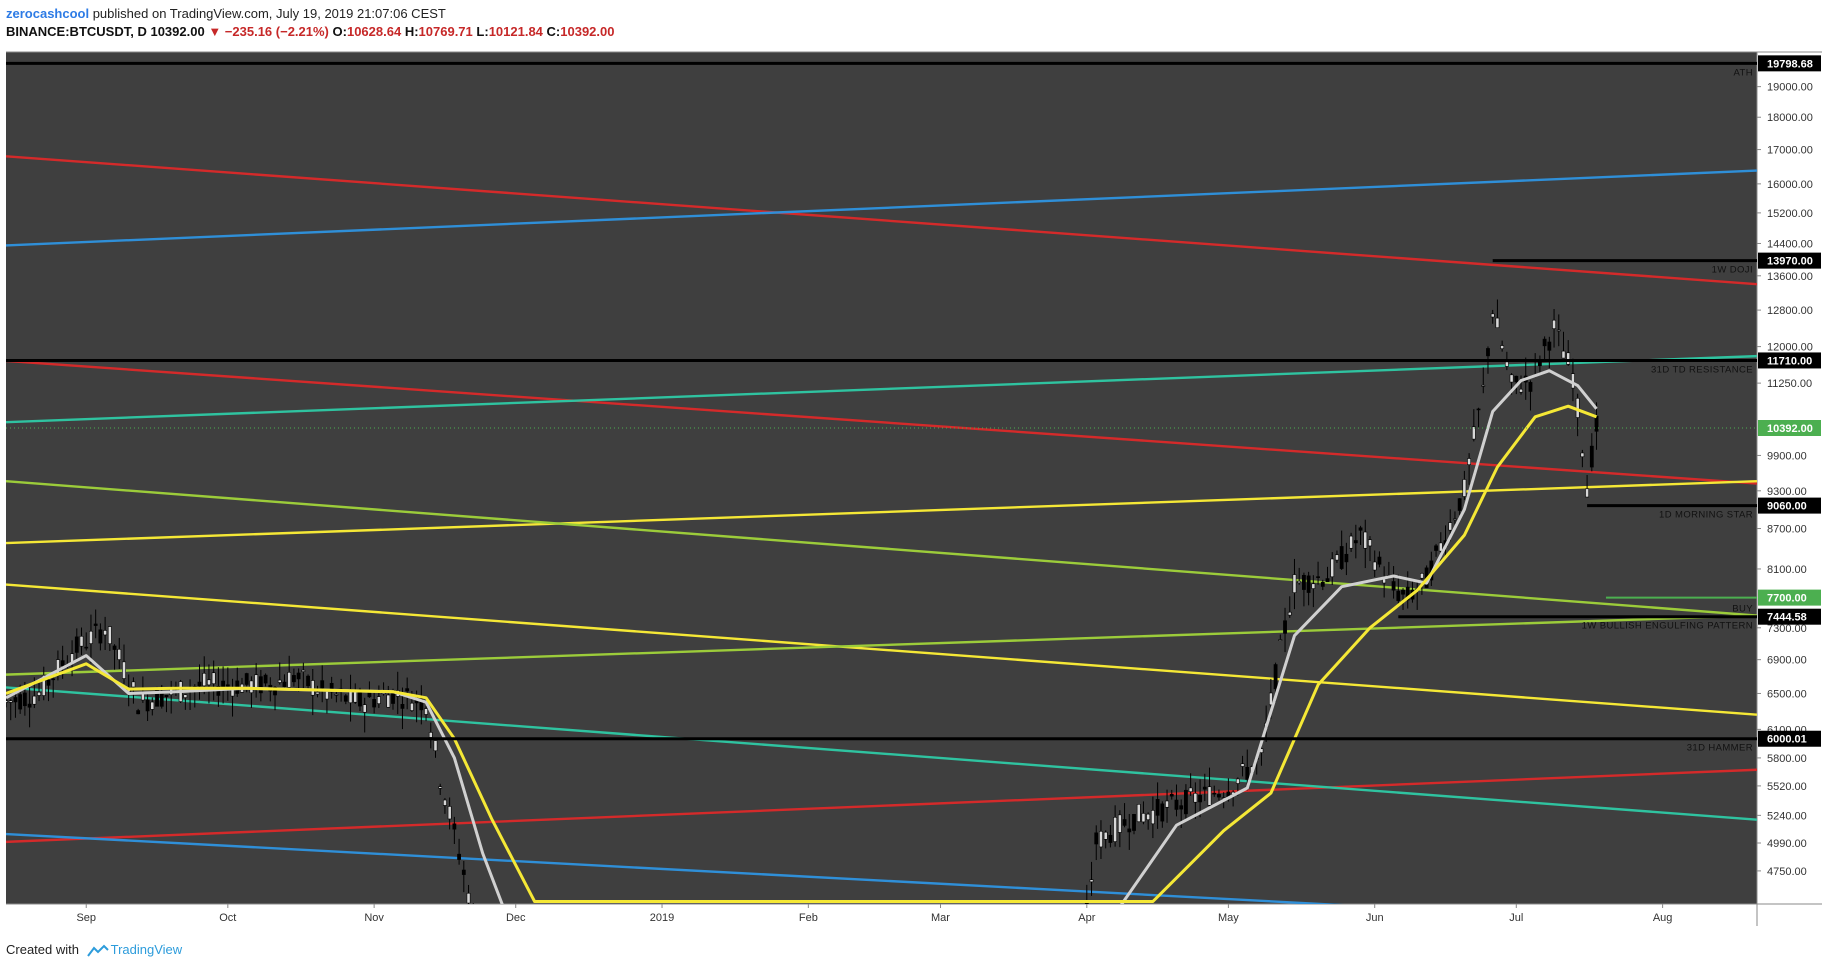  Describe the element at coordinates (1787, 816) in the screenshot. I see `y-tick-label: 5240.00` at that location.